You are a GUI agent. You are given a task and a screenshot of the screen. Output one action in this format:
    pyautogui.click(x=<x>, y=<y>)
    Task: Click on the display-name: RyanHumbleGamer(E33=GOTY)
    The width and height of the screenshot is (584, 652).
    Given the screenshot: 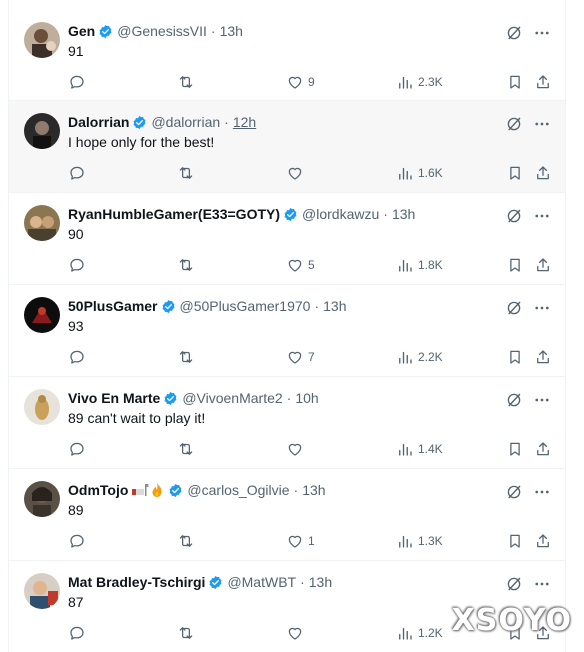 What is the action you would take?
    pyautogui.click(x=174, y=214)
    